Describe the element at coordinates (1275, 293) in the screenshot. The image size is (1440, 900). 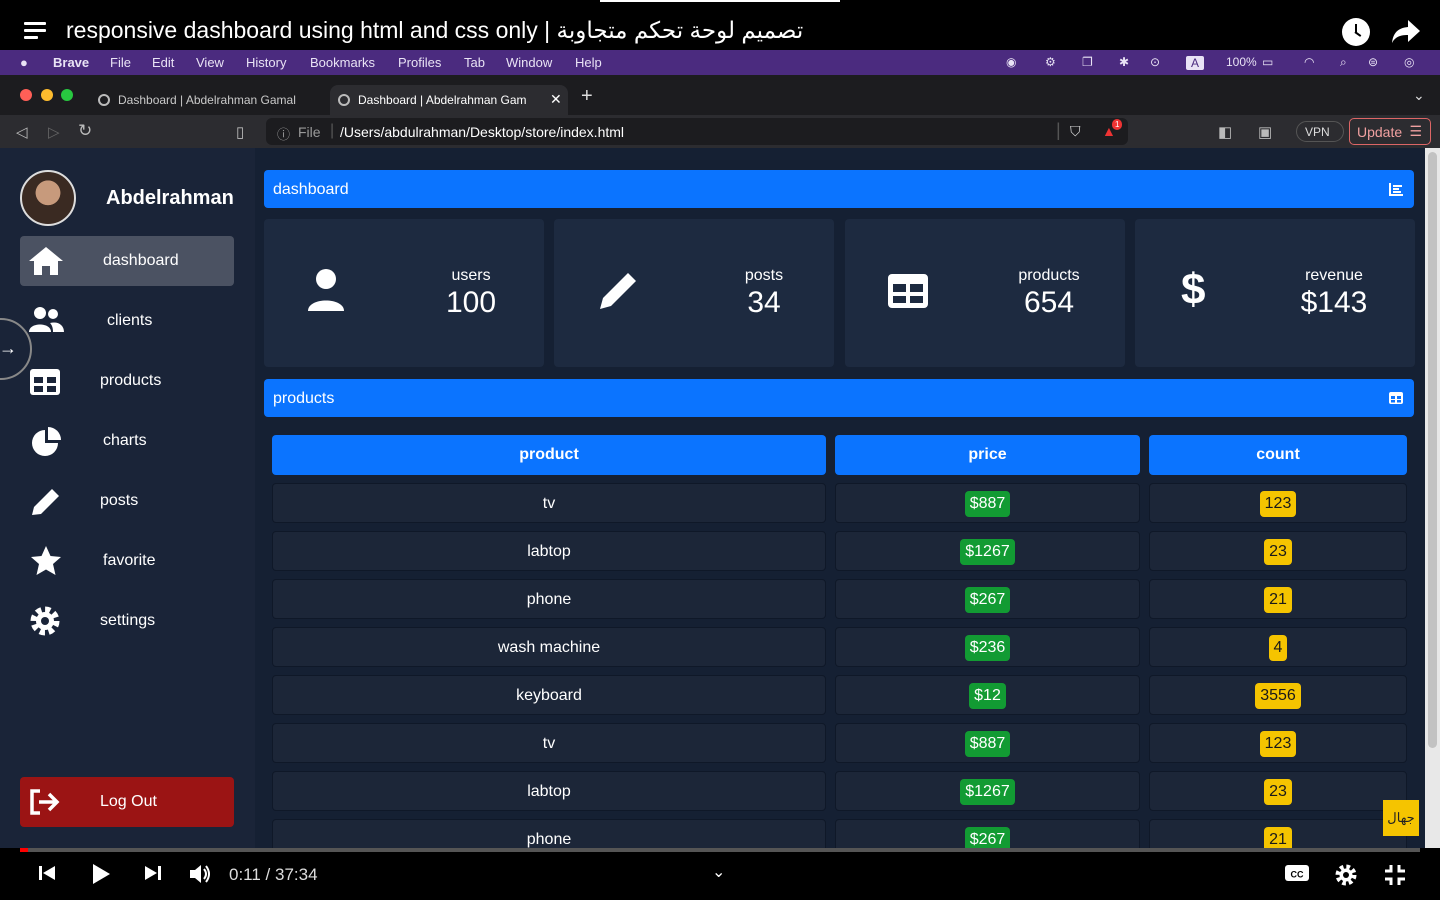
I see `stat-card-revenue: $ revenue $143` at that location.